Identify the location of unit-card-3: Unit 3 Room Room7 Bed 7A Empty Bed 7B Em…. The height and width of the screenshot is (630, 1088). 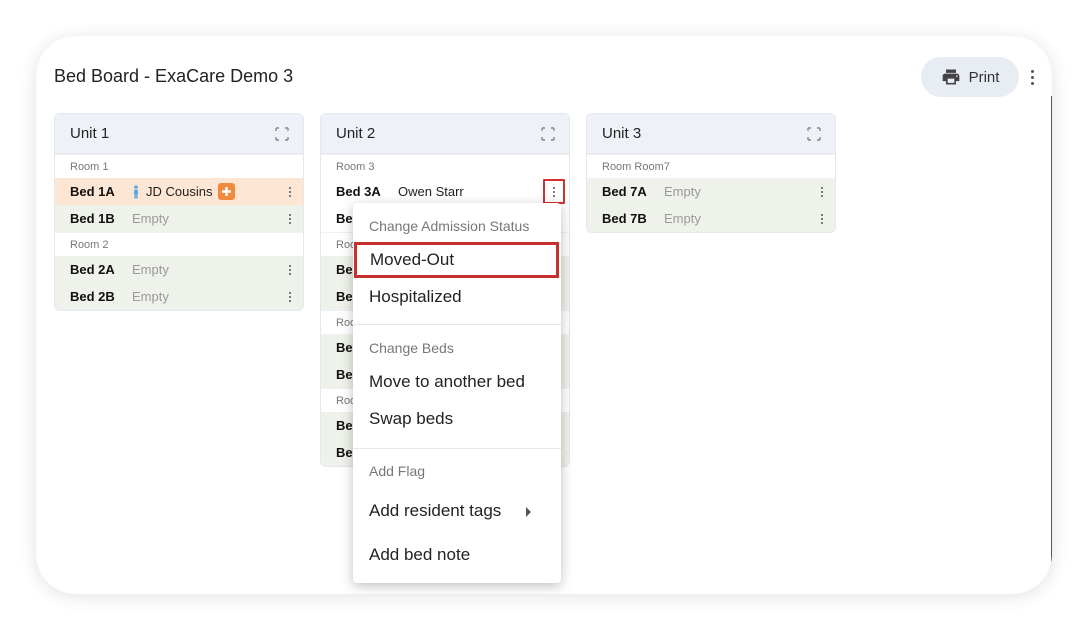
(711, 173).